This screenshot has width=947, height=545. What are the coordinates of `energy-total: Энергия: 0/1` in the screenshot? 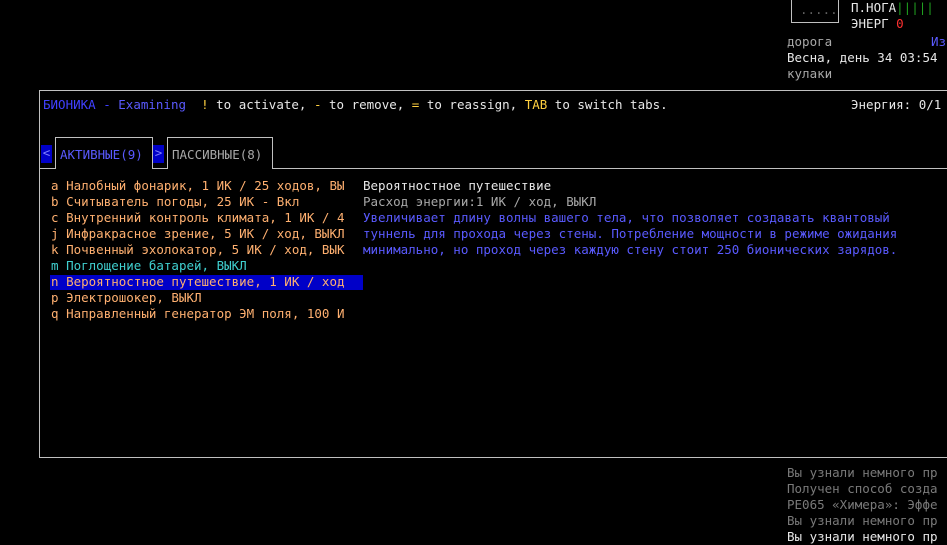 It's located at (896, 104).